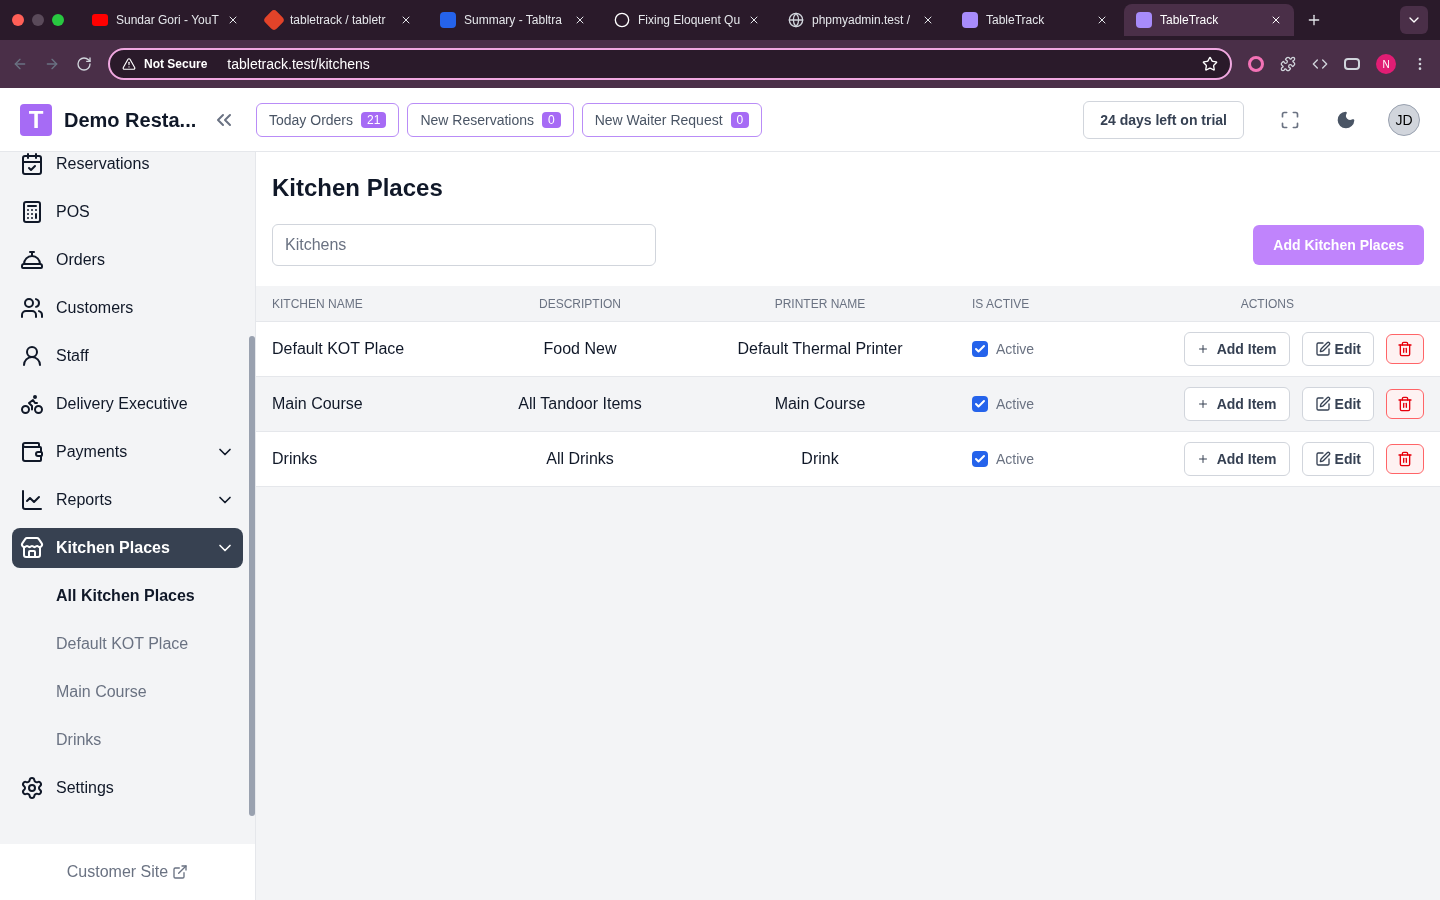  Describe the element at coordinates (1320, 64) in the screenshot. I see `code-icon` at that location.